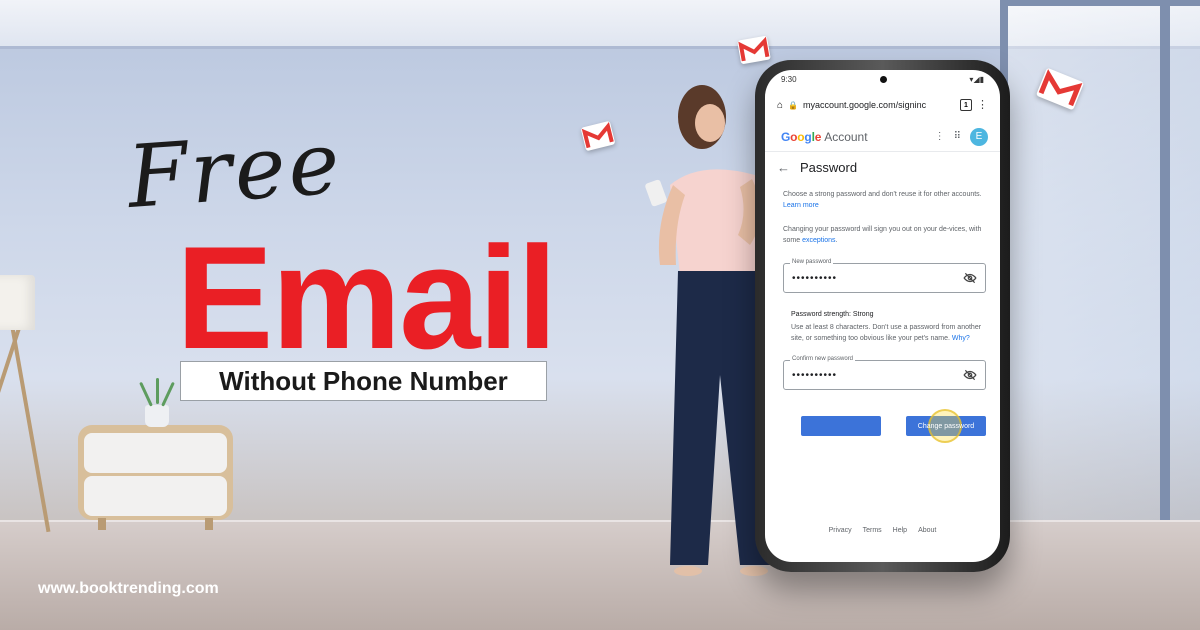  What do you see at coordinates (882, 137) in the screenshot?
I see `google-account-header: Google Account ⋮ ⠿ E` at bounding box center [882, 137].